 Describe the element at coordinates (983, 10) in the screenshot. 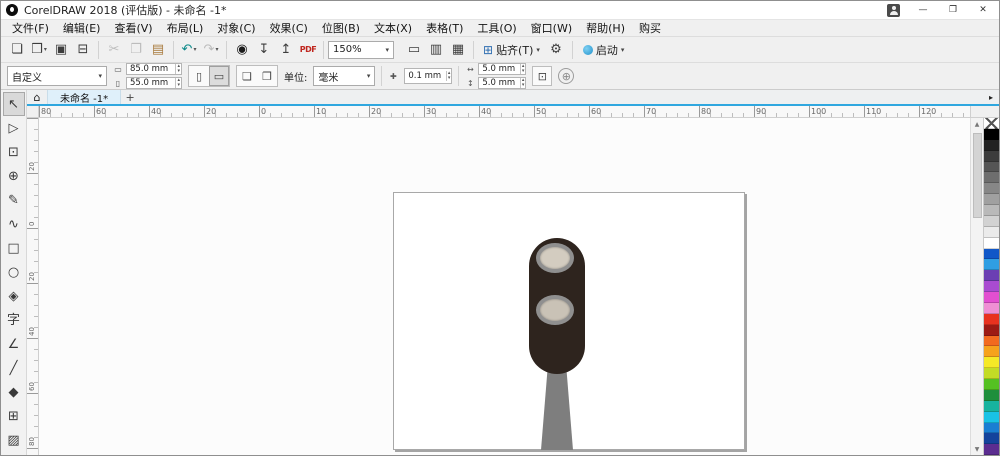

I see `close-button: ✕` at that location.